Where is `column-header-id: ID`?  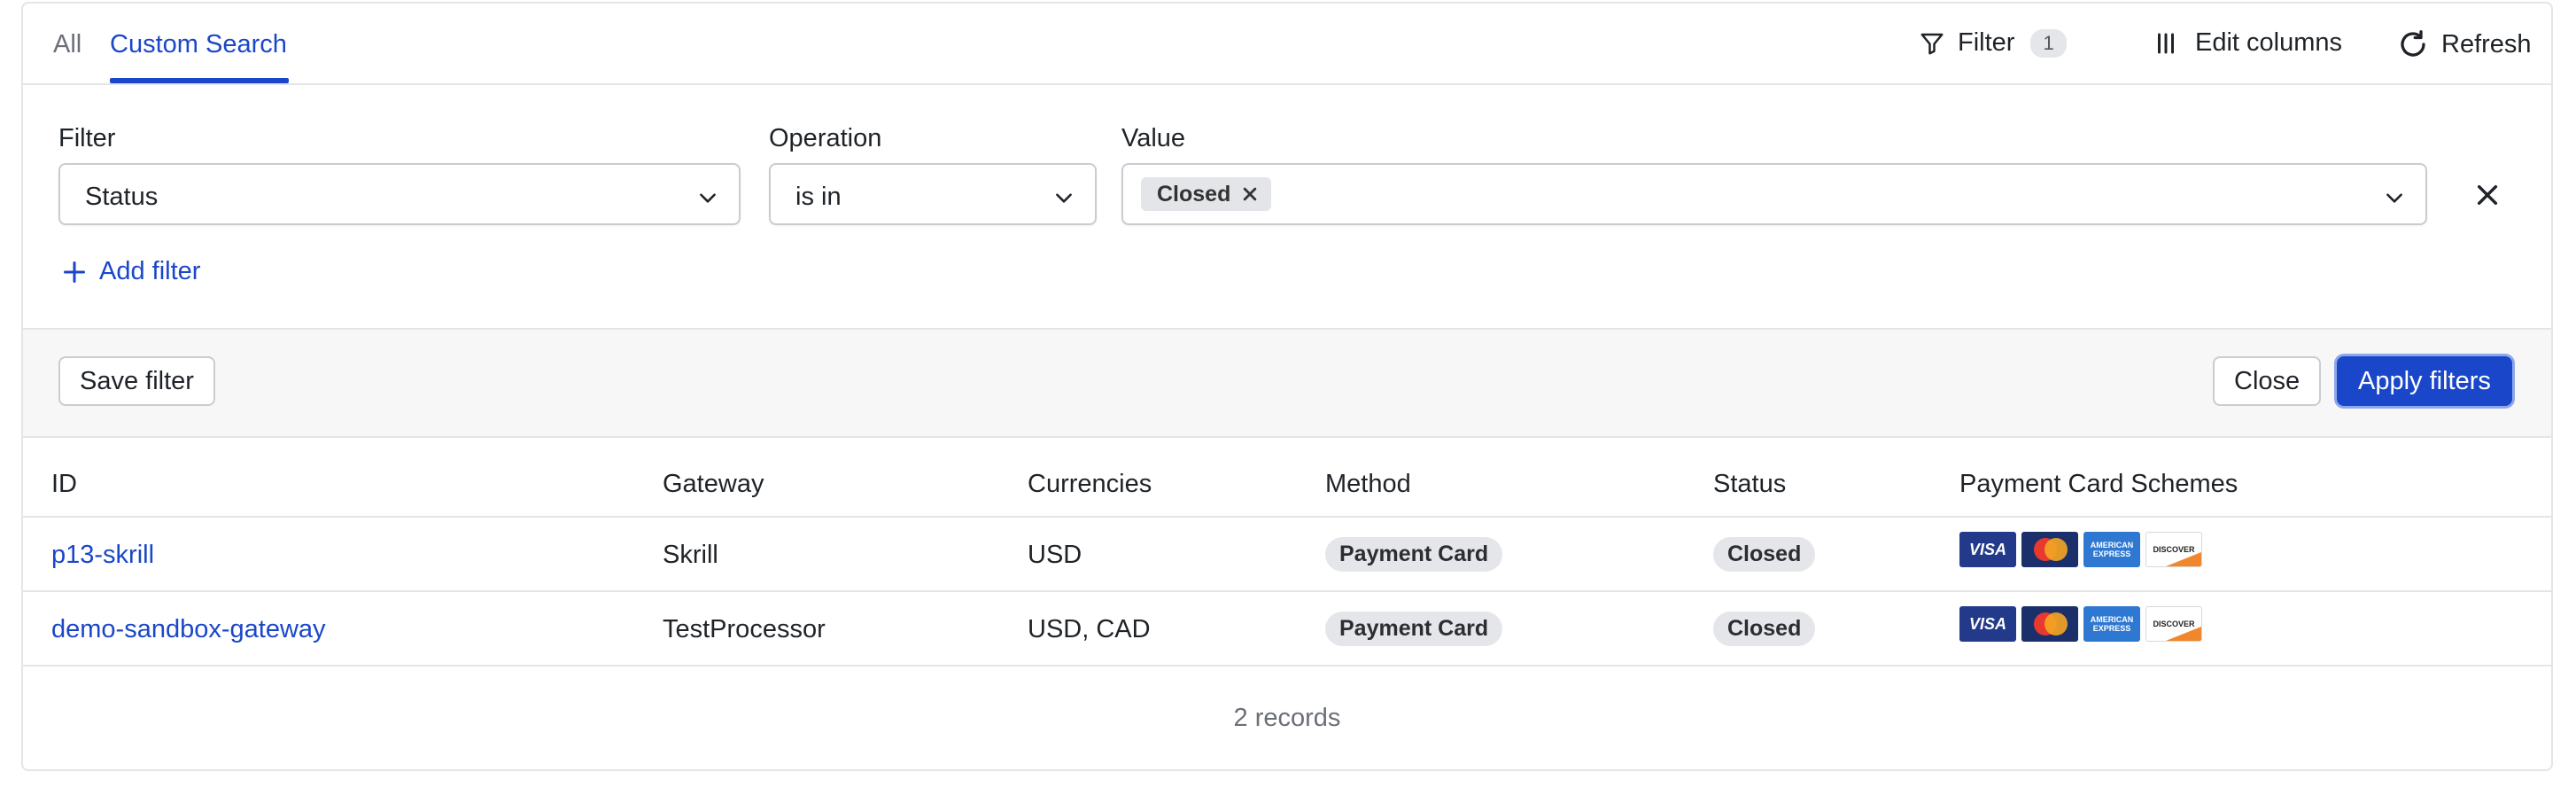
column-header-id: ID is located at coordinates (64, 484).